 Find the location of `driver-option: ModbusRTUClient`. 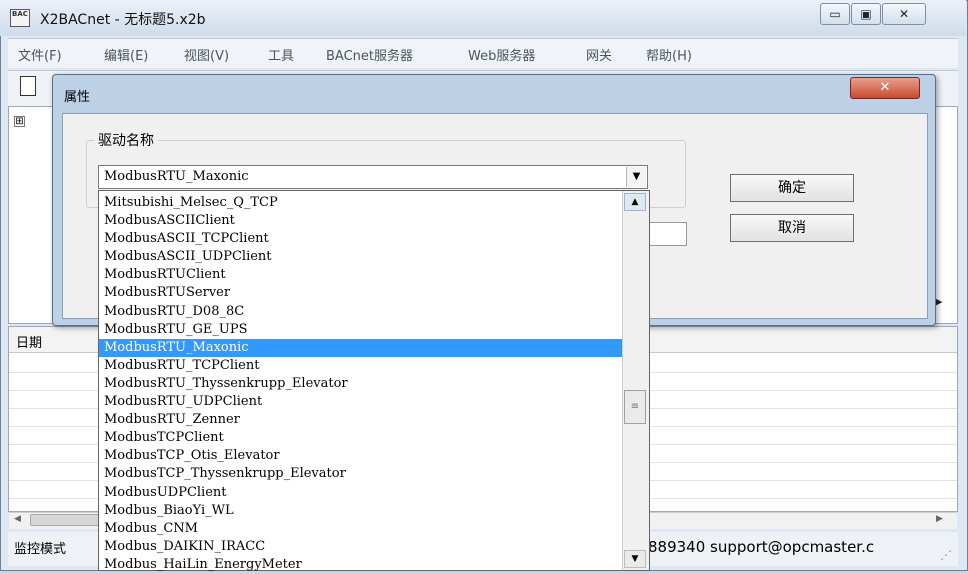

driver-option: ModbusRTUClient is located at coordinates (361, 275).